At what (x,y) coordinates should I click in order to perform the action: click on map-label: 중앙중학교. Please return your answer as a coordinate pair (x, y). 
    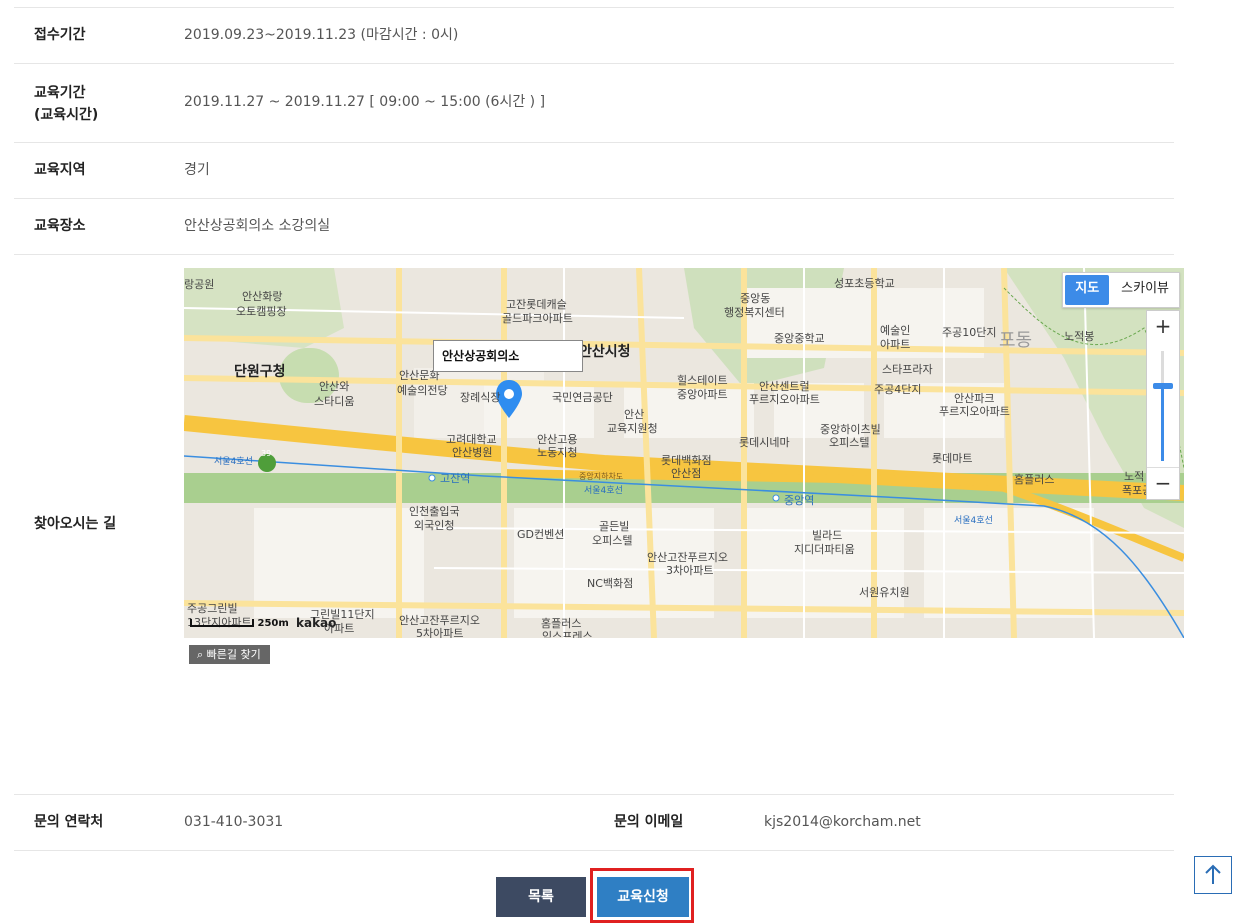
    Looking at the image, I should click on (799, 338).